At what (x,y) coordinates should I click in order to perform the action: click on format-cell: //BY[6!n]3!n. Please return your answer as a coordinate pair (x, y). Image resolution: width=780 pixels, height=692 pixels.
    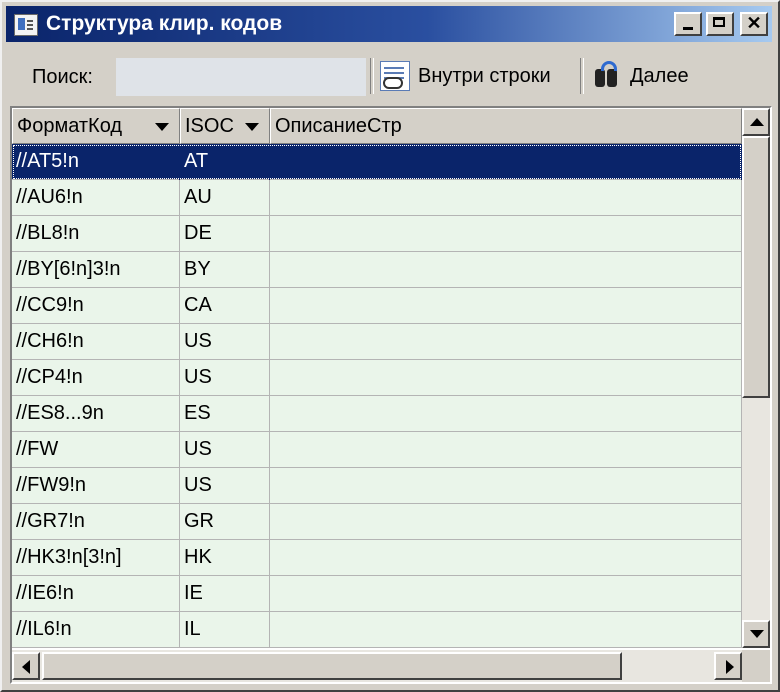
    Looking at the image, I should click on (96, 270).